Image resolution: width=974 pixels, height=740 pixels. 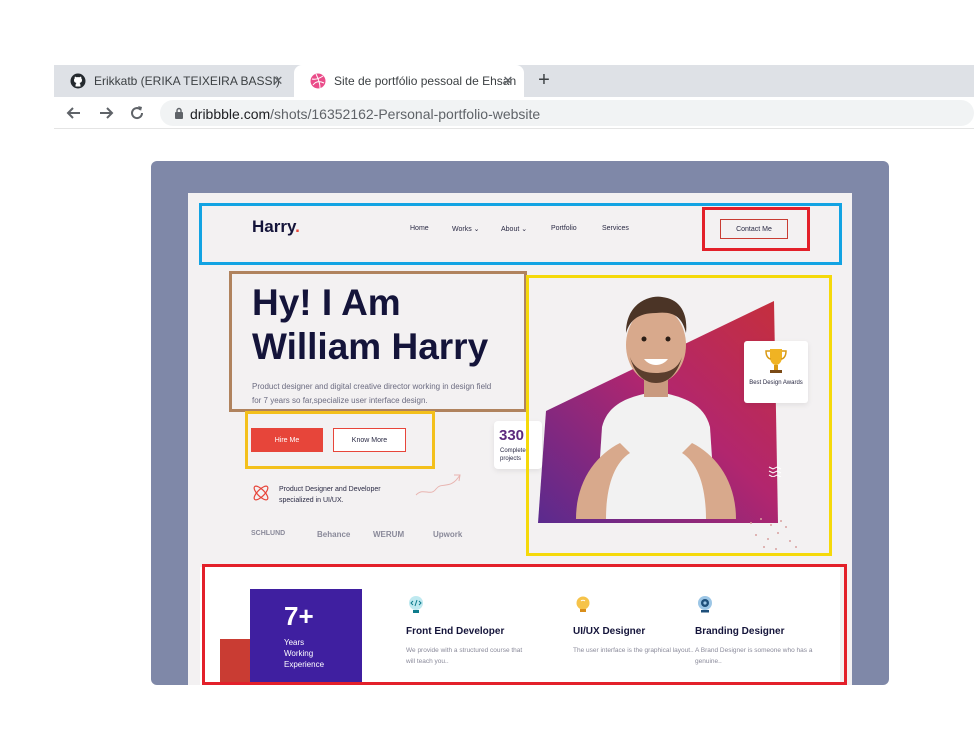 I want to click on dribbble-icon, so click(x=318, y=81).